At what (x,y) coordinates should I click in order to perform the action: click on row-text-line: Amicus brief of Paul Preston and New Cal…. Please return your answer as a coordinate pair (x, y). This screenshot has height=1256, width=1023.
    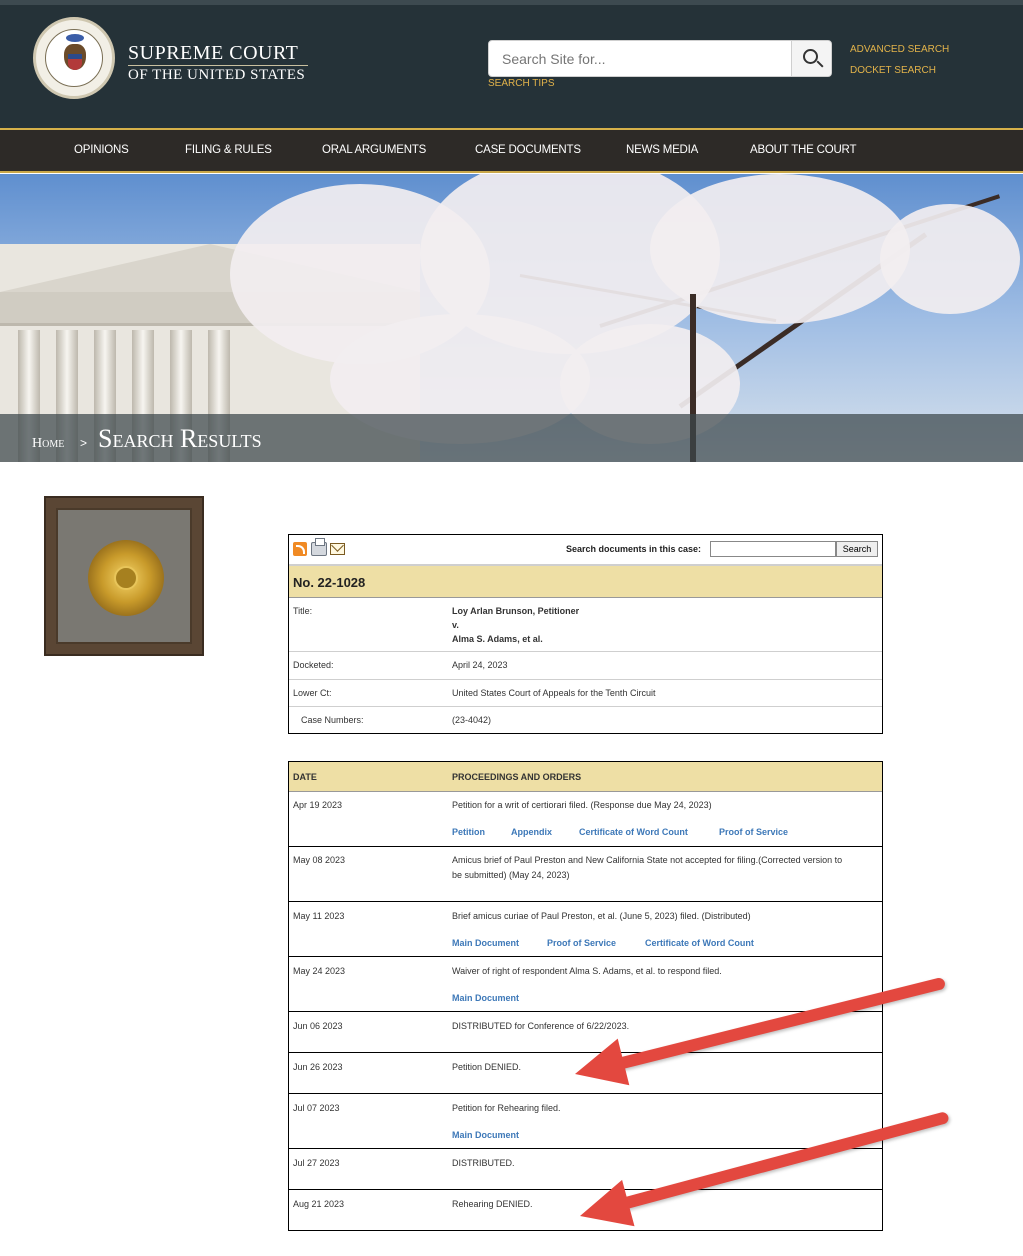
    Looking at the image, I should click on (647, 860).